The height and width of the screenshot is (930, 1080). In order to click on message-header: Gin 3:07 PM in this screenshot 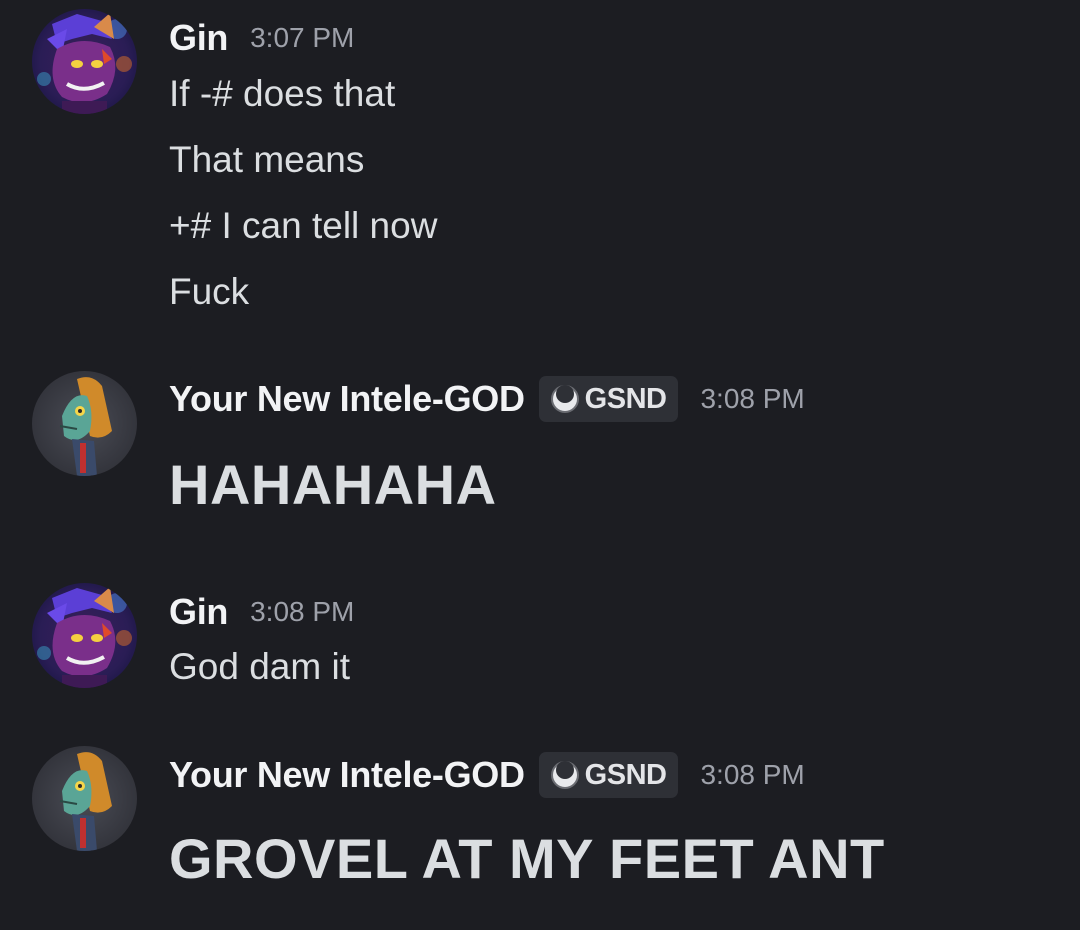, I will do `click(261, 38)`.